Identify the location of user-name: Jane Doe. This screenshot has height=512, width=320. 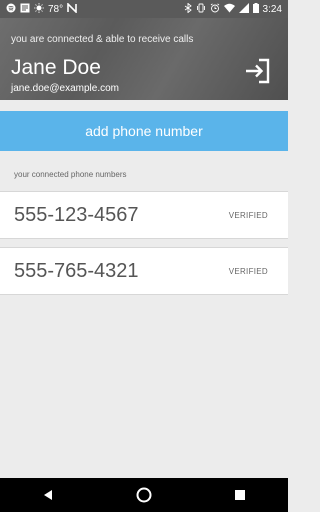
(56, 67).